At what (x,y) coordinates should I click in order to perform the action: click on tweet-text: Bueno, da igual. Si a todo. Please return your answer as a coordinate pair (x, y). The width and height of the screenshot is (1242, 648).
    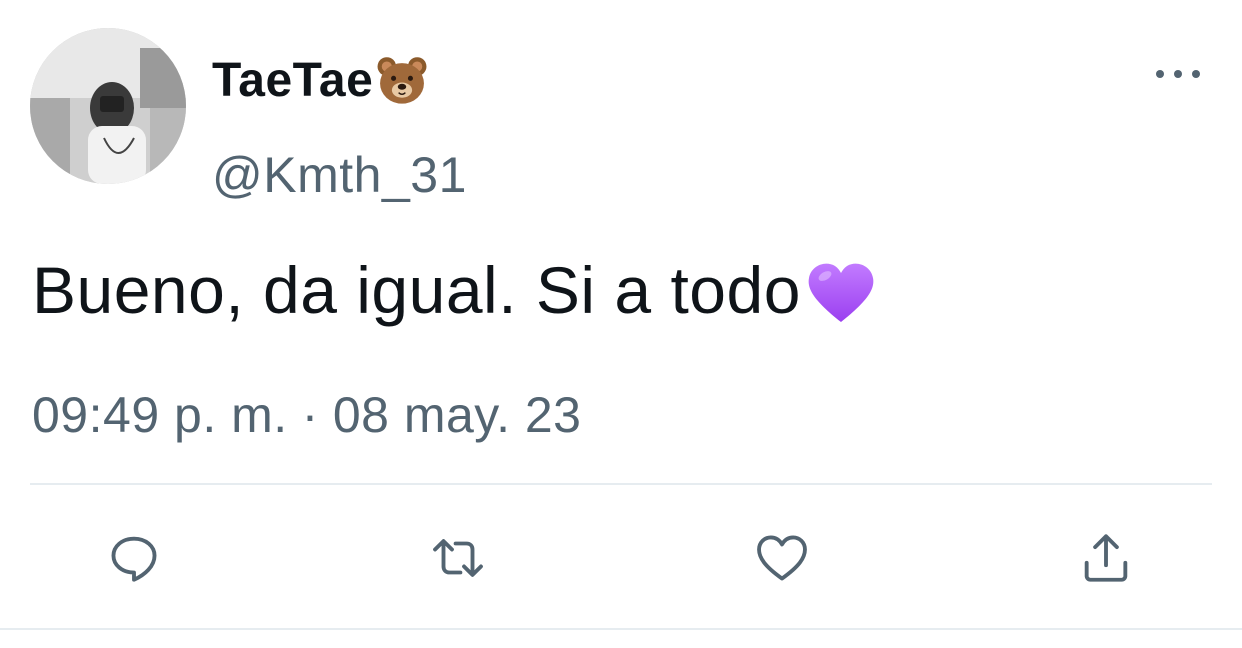
    Looking at the image, I should click on (416, 290).